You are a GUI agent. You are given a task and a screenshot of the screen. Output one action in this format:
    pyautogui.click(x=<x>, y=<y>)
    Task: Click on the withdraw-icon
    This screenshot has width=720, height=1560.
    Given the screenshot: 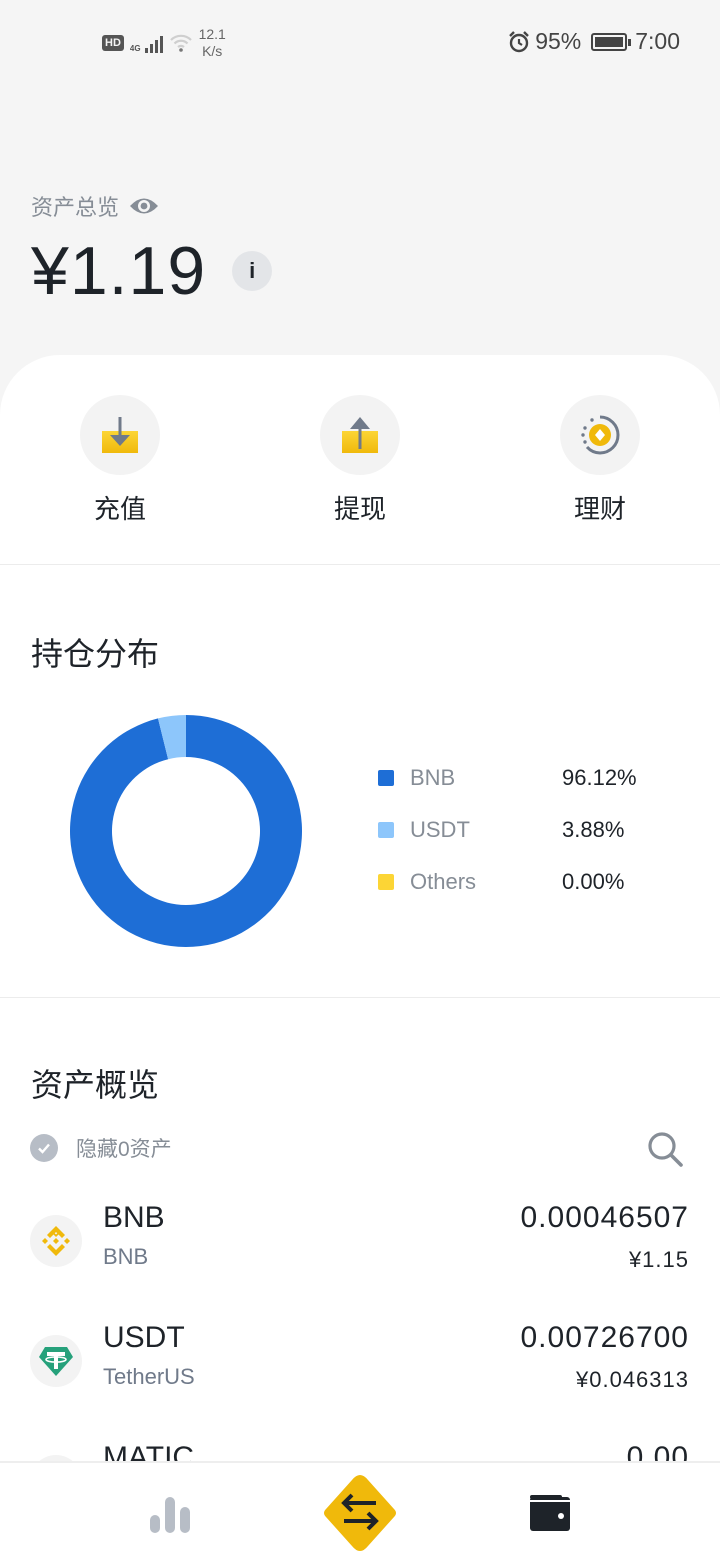 What is the action you would take?
    pyautogui.click(x=360, y=435)
    